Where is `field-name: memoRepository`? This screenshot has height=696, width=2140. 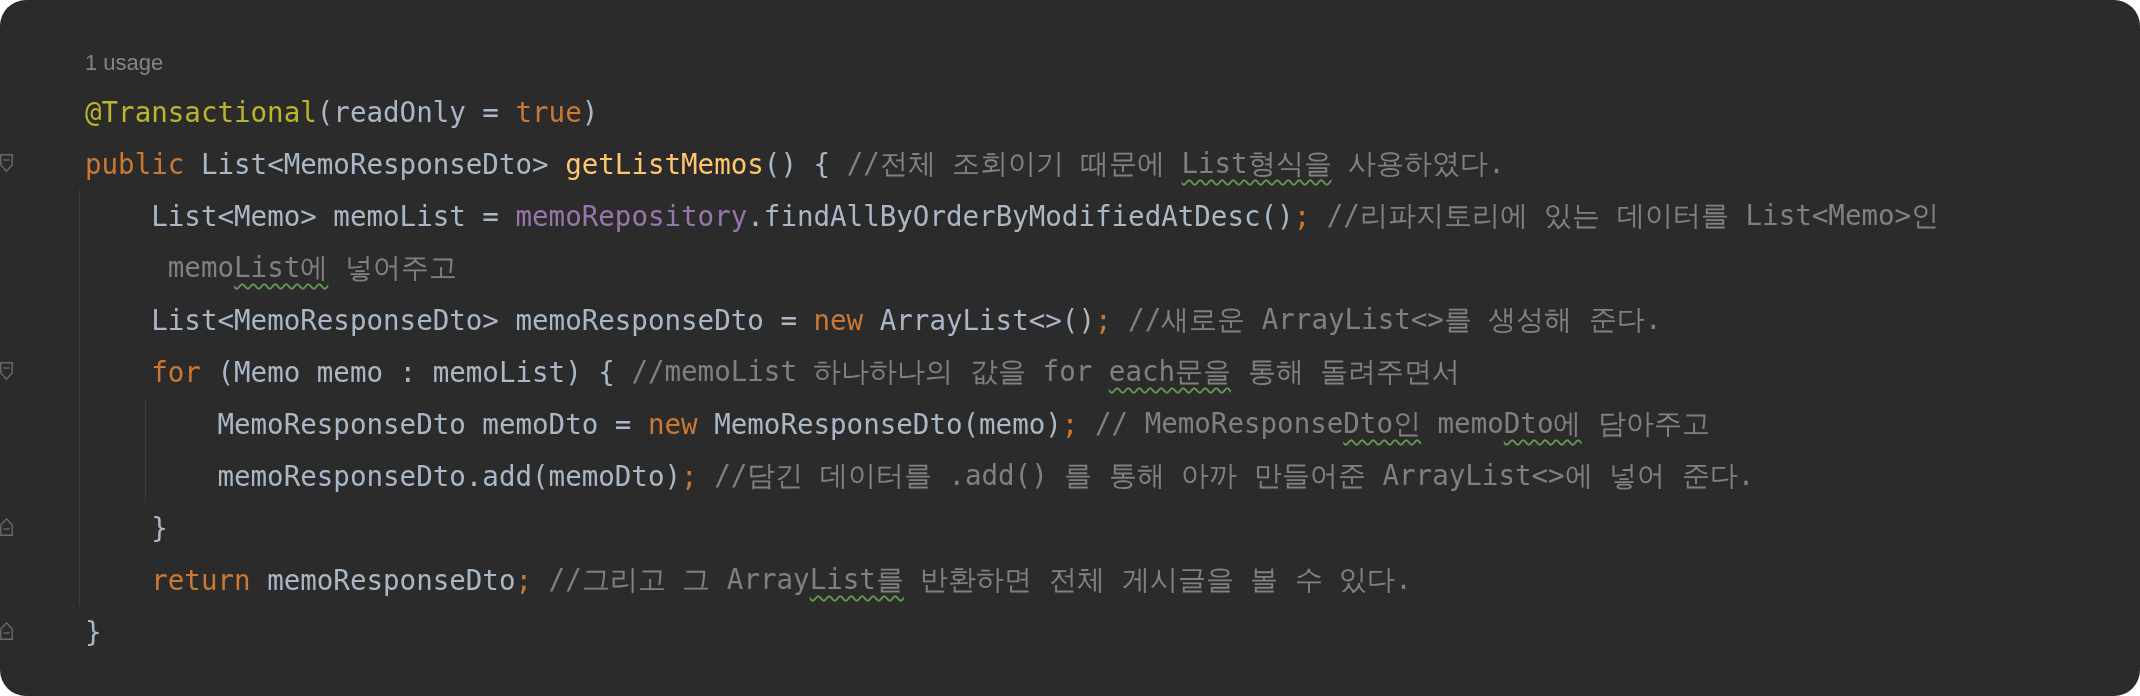 field-name: memoRepository is located at coordinates (631, 216).